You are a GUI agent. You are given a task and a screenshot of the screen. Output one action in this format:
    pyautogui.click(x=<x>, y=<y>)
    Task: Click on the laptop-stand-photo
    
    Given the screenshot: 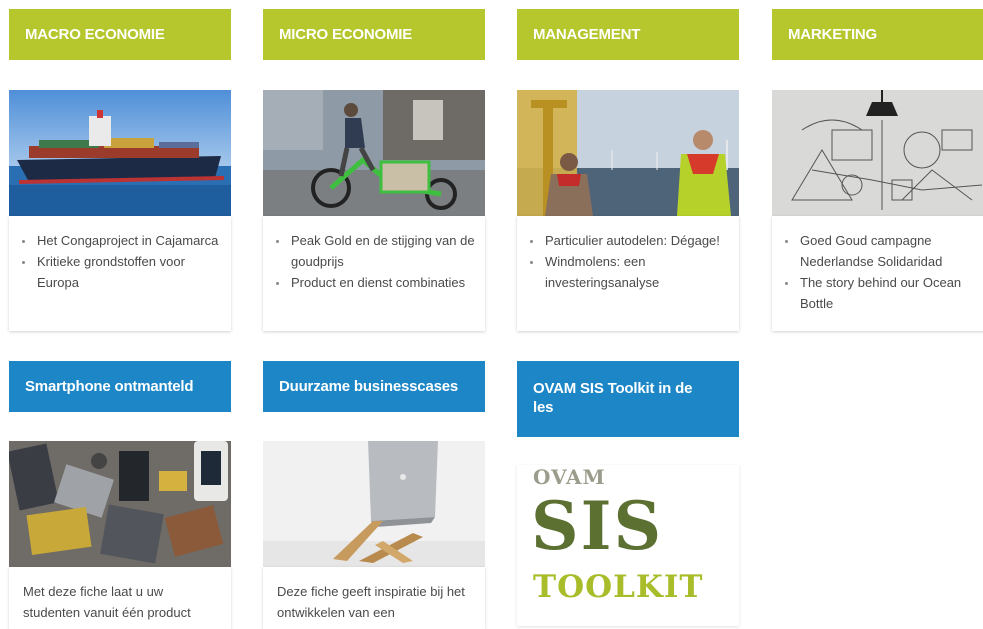 What is the action you would take?
    pyautogui.click(x=374, y=504)
    